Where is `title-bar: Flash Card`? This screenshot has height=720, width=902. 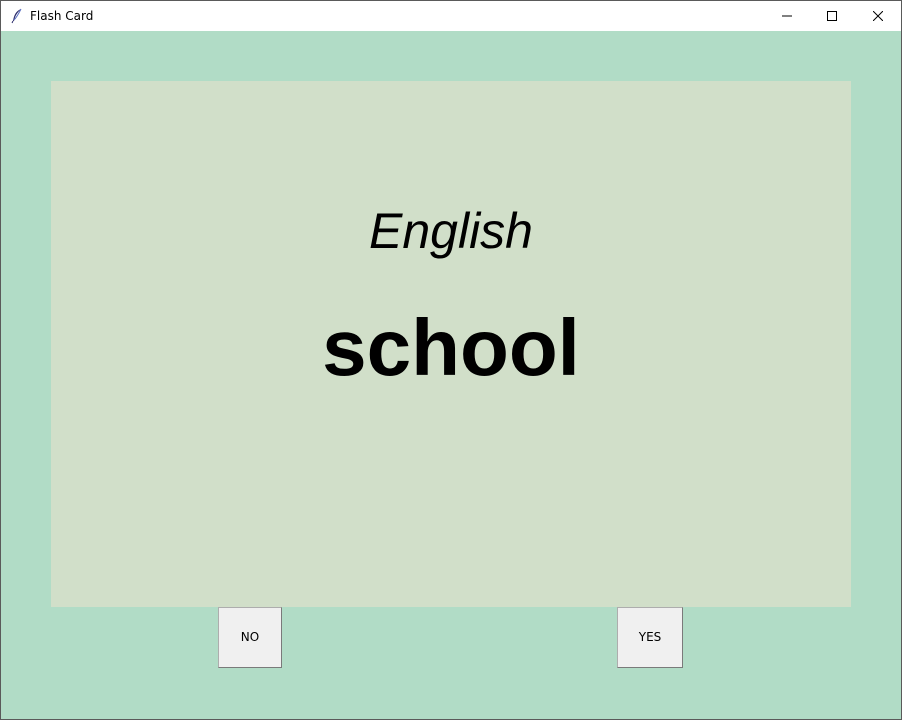
title-bar: Flash Card is located at coordinates (451, 16).